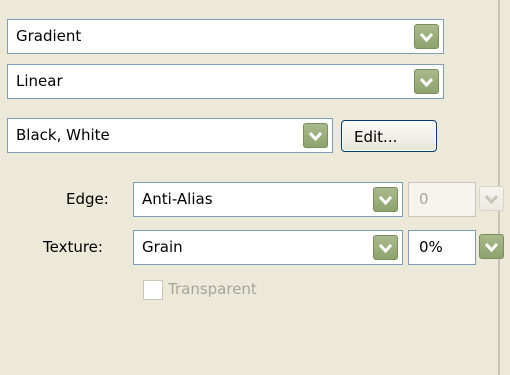 This screenshot has height=375, width=510. I want to click on texture-amount-dropdown, so click(492, 247).